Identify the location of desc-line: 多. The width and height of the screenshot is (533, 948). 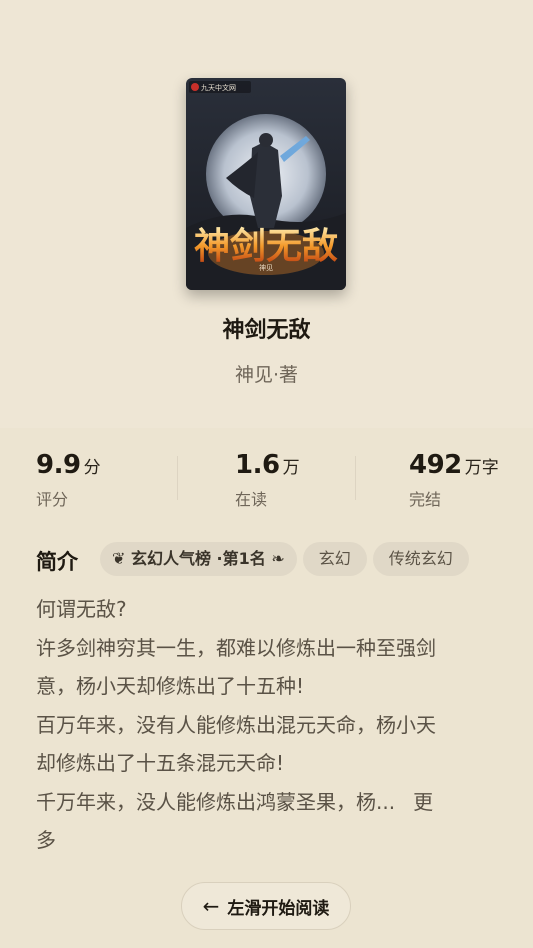
(46, 840).